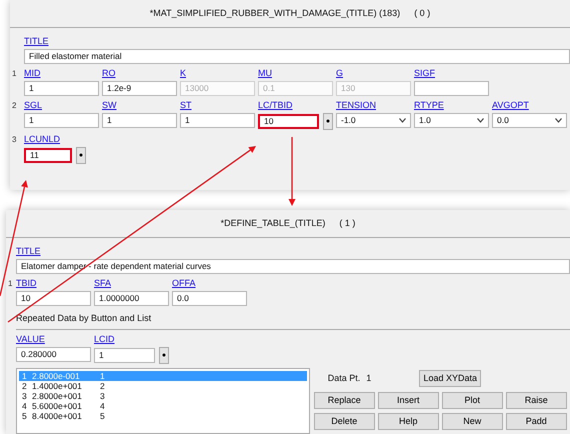 This screenshot has height=434, width=570. What do you see at coordinates (131, 283) in the screenshot?
I see `field-label-link: SFA` at bounding box center [131, 283].